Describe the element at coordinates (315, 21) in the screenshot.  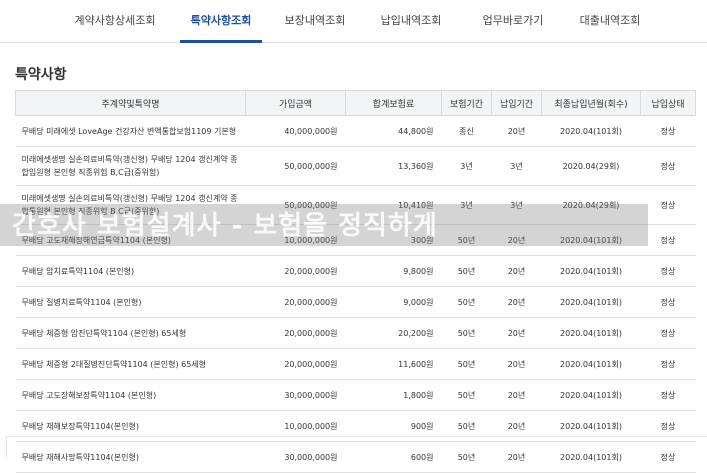
I see `tab-coverage-inquiry: 보장내역조회` at that location.